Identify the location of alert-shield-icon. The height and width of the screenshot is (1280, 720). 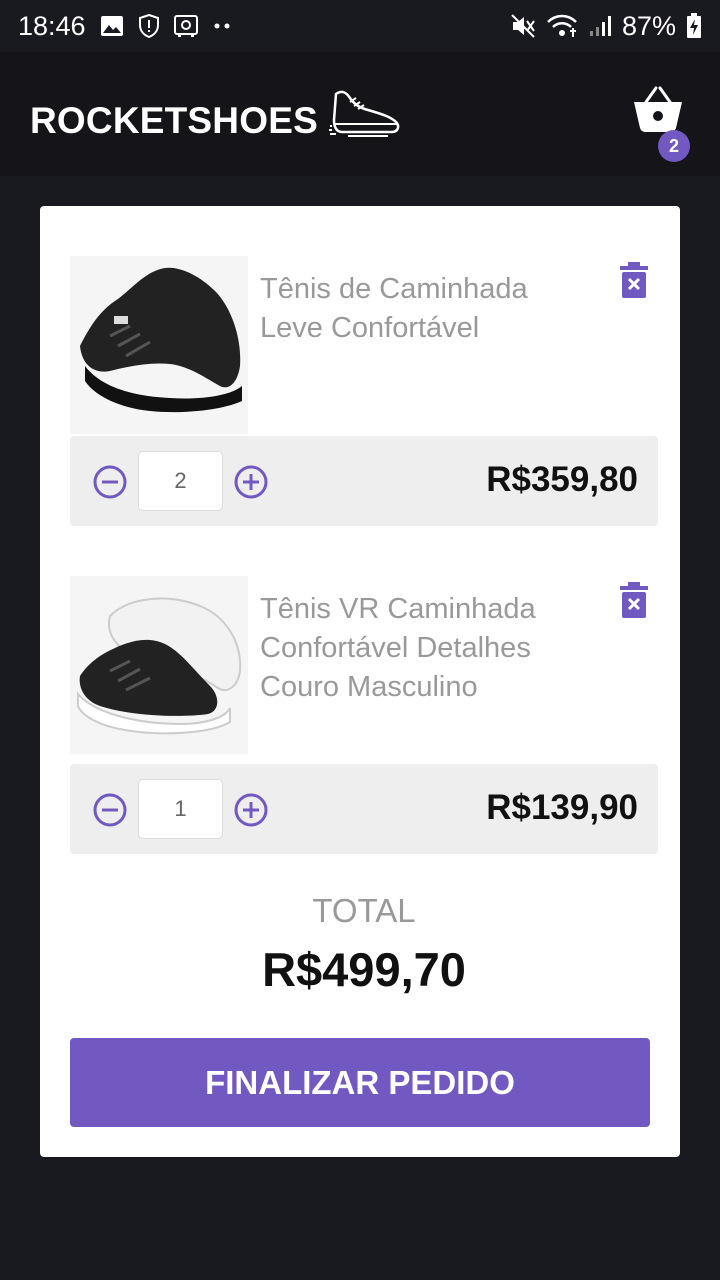
(149, 26).